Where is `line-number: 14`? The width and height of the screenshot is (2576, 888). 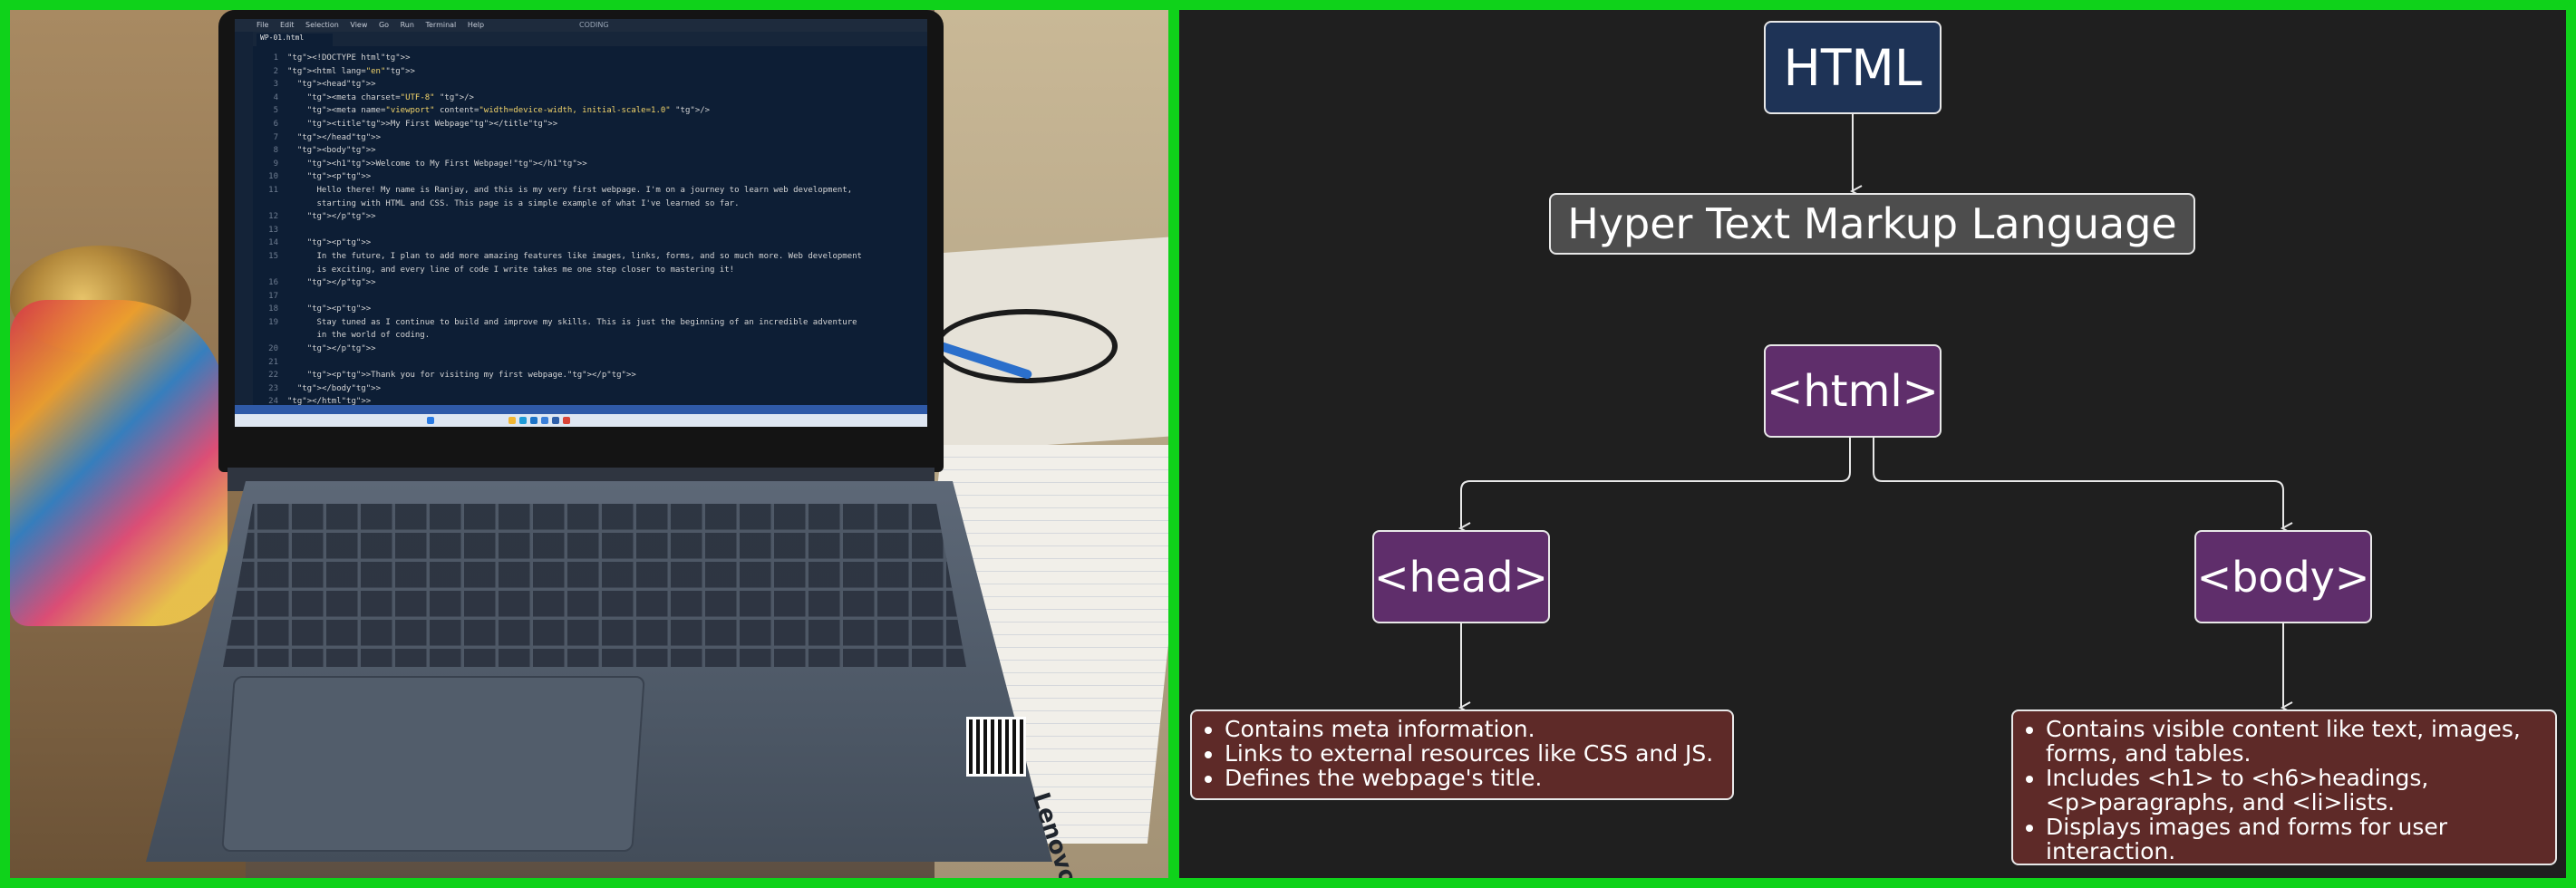 line-number: 14 is located at coordinates (273, 243).